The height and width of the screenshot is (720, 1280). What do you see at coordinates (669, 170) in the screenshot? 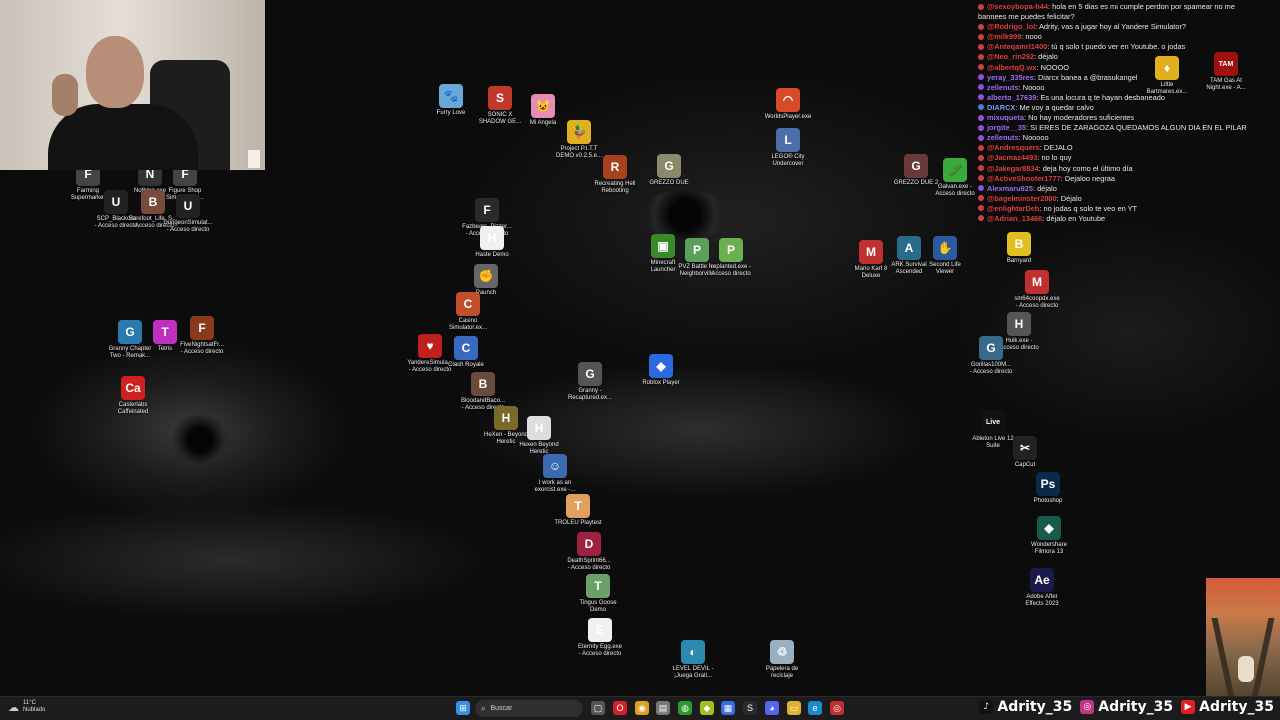
I see `desktop-icon-grezzo-due: G GREZZO DUE` at bounding box center [669, 170].